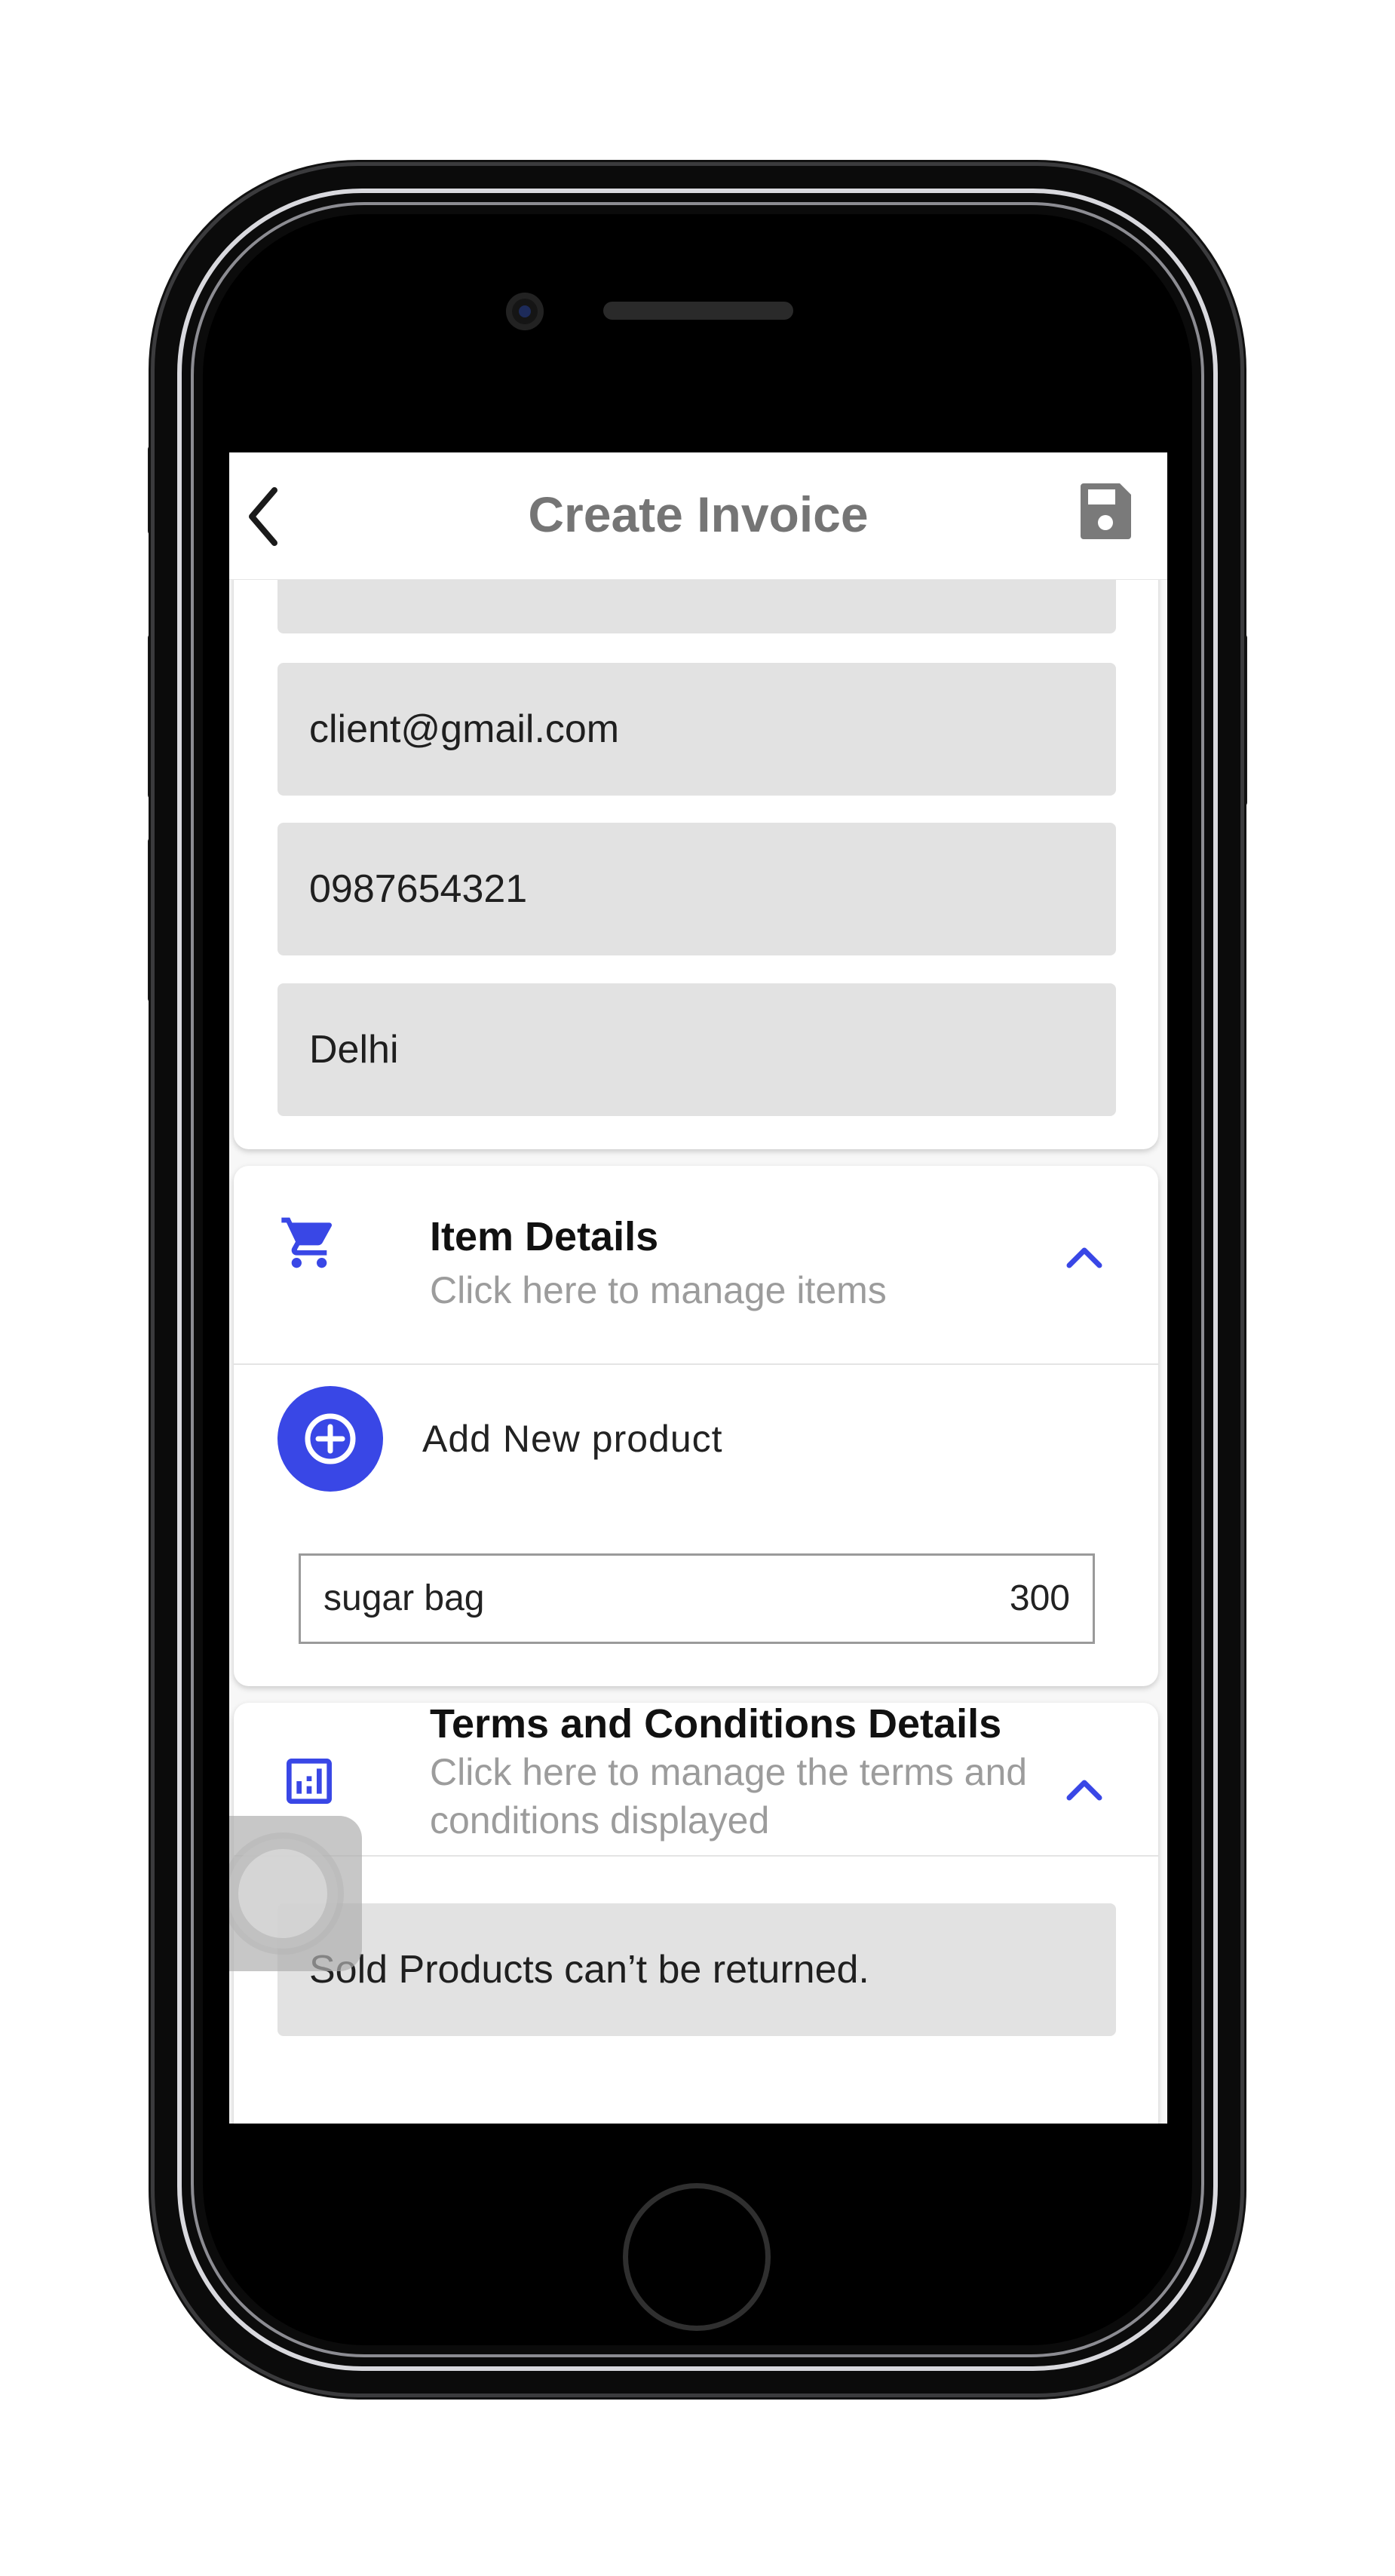 This screenshot has height=2576, width=1395. What do you see at coordinates (716, 1723) in the screenshot?
I see `terms-details-title: Terms and Conditions Details` at bounding box center [716, 1723].